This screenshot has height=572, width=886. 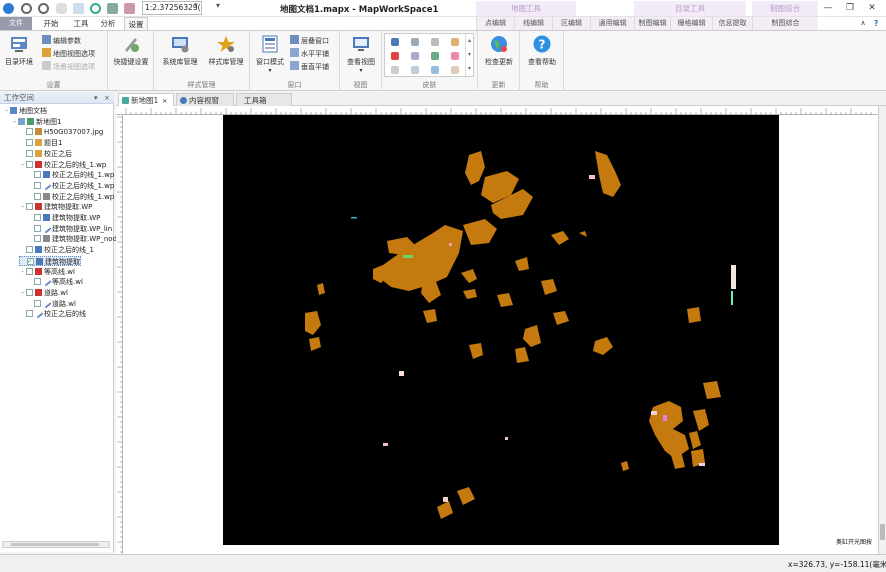 What do you see at coordinates (47, 272) in the screenshot?
I see `tree-node: - 等高线.wl` at bounding box center [47, 272].